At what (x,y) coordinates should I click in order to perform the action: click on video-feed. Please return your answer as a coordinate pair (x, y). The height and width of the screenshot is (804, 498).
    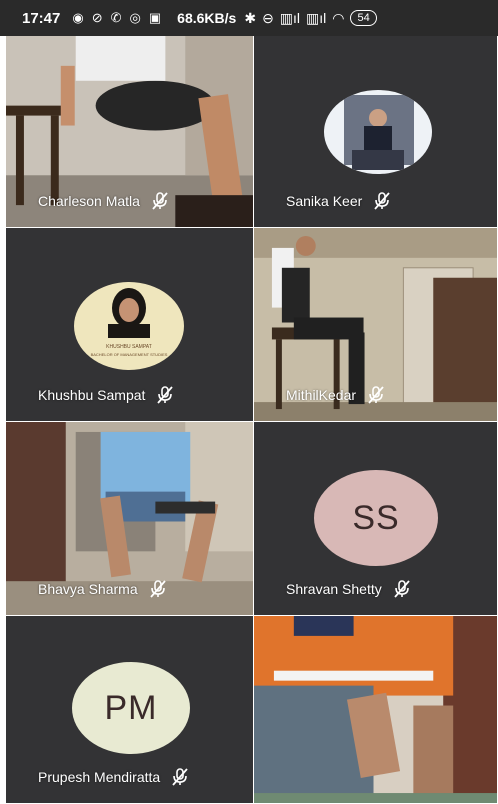
    Looking at the image, I should click on (375, 709).